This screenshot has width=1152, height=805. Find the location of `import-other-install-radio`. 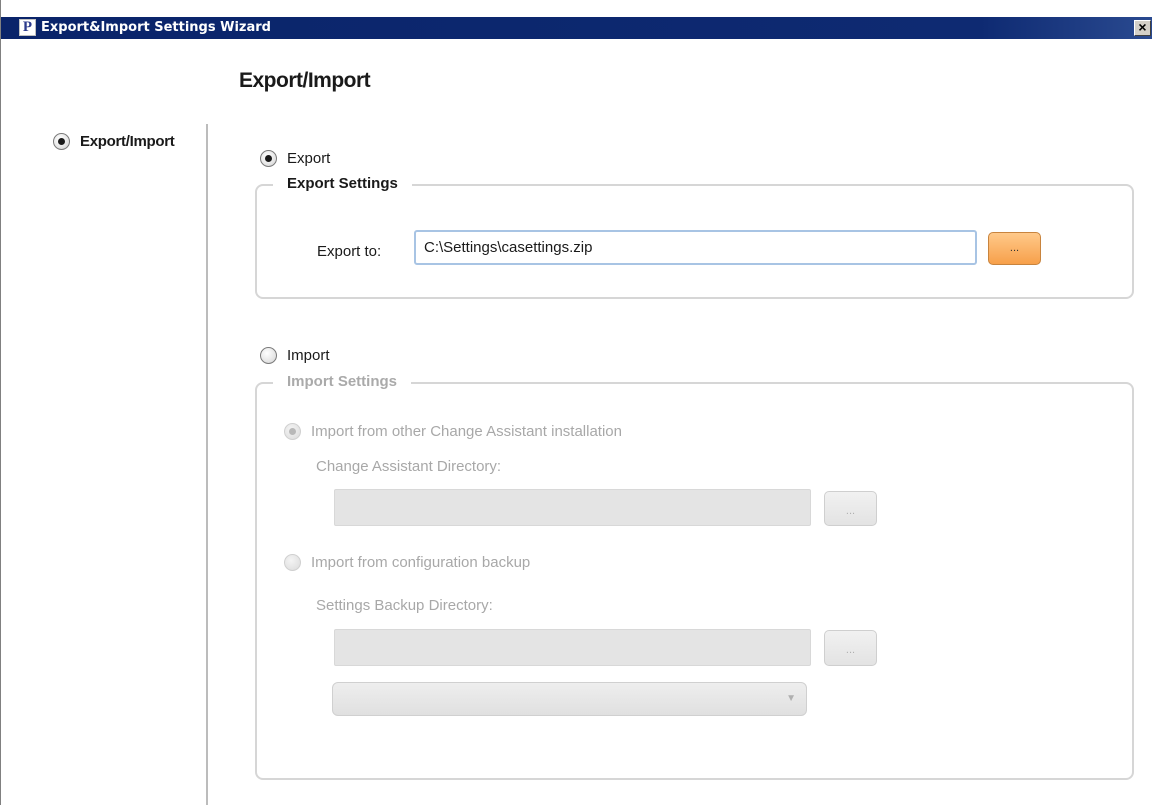

import-other-install-radio is located at coordinates (292, 431).